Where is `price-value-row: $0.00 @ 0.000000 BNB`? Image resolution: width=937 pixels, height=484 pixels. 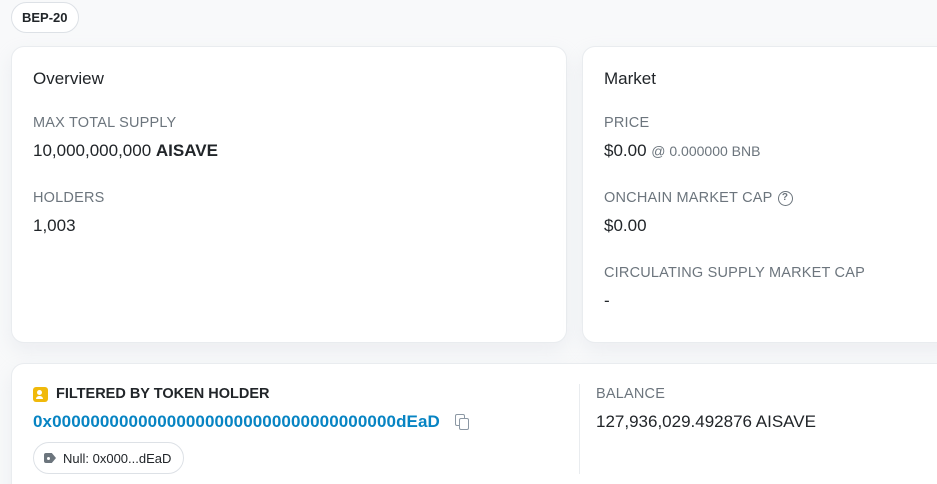
price-value-row: $0.00 @ 0.000000 BNB is located at coordinates (682, 151).